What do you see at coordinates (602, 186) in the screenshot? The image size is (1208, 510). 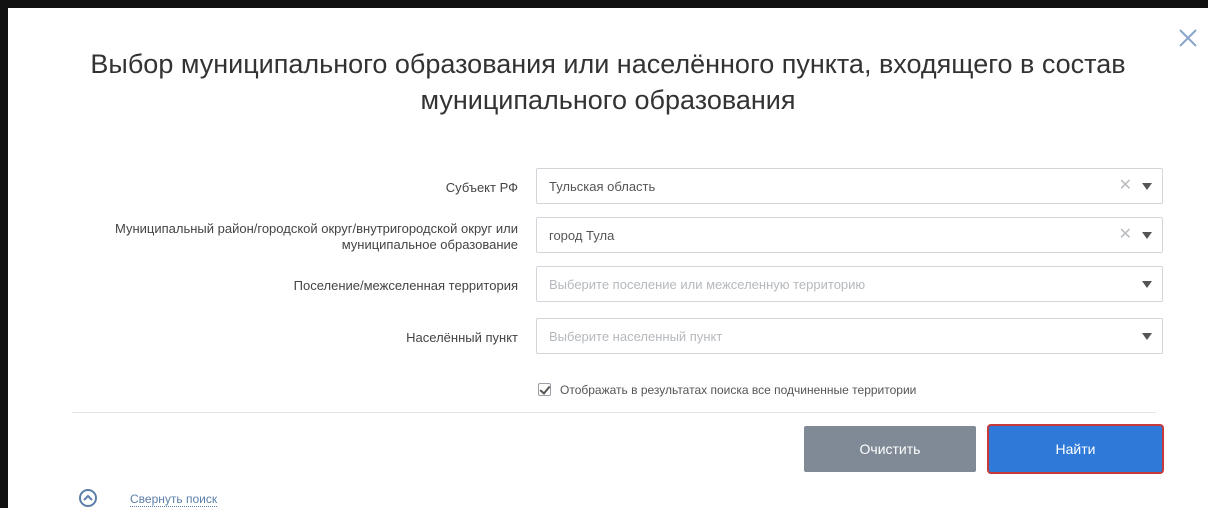 I see `subject-value: Тульская область` at bounding box center [602, 186].